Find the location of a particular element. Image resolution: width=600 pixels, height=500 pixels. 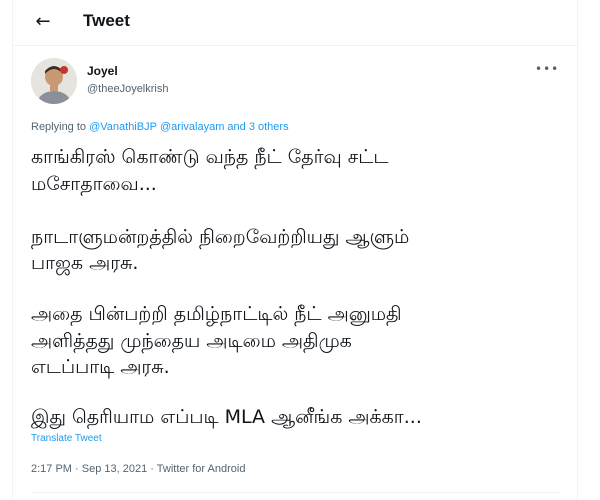

tweet-text-line: பாஜக அரசு. is located at coordinates (85, 263).